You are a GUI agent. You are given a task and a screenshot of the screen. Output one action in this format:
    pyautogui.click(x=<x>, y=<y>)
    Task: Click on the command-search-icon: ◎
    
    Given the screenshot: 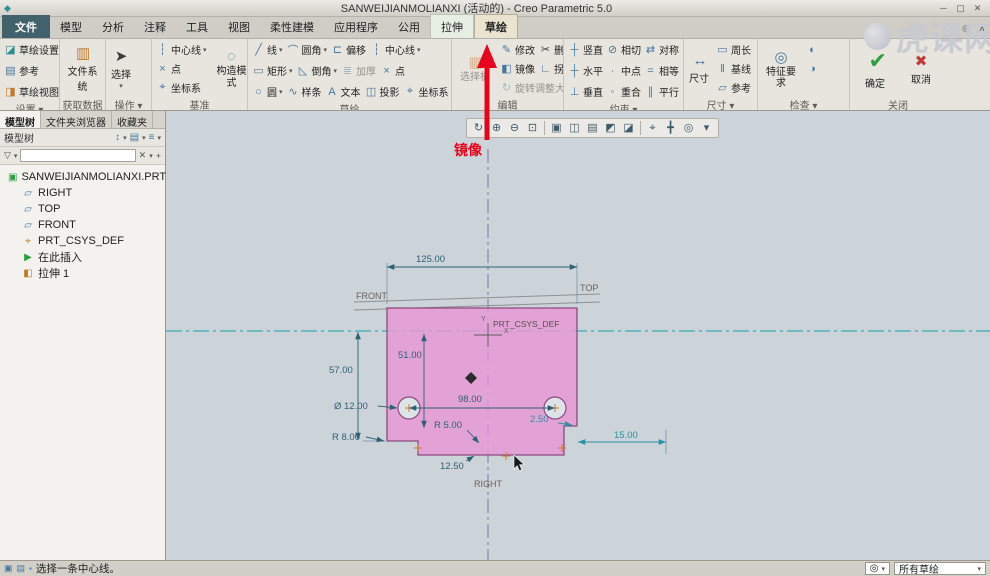 What is the action you would take?
    pyautogui.click(x=966, y=30)
    